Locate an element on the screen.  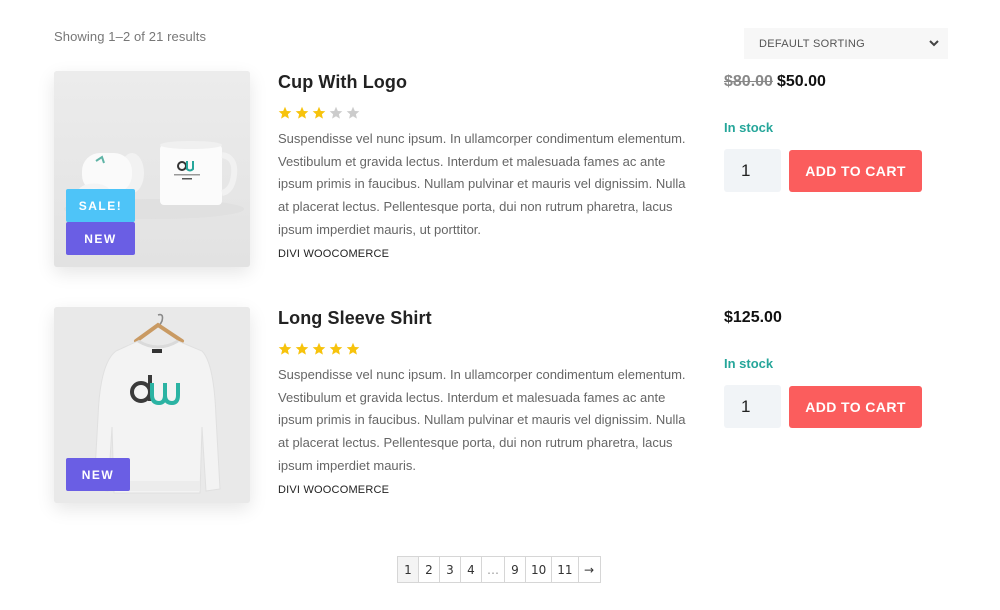
product-title: Cup With Logo is located at coordinates (488, 83).